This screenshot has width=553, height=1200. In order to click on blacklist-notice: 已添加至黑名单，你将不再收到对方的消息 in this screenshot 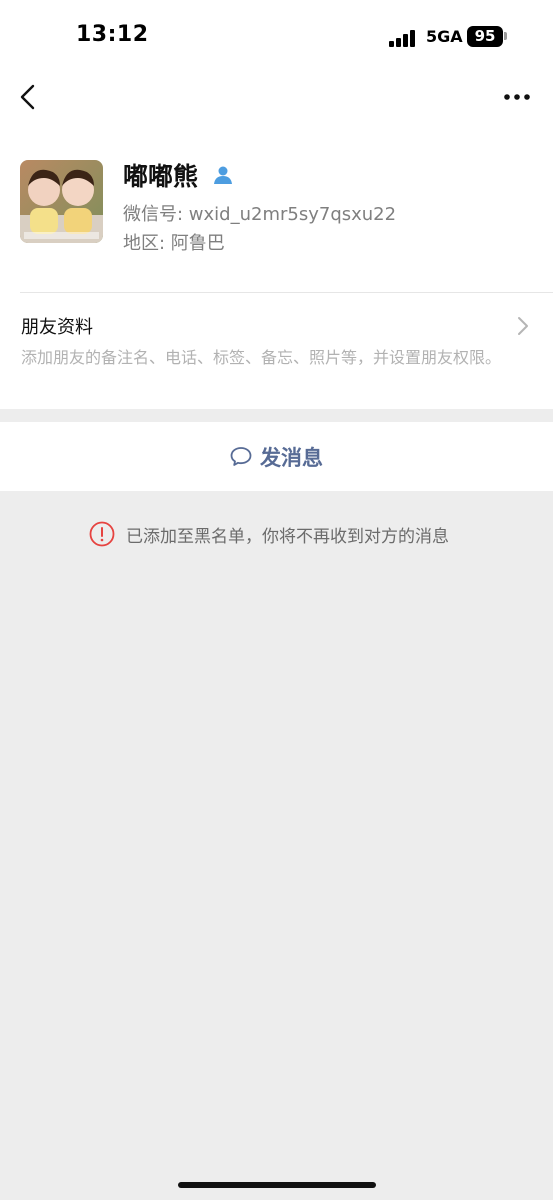, I will do `click(269, 534)`.